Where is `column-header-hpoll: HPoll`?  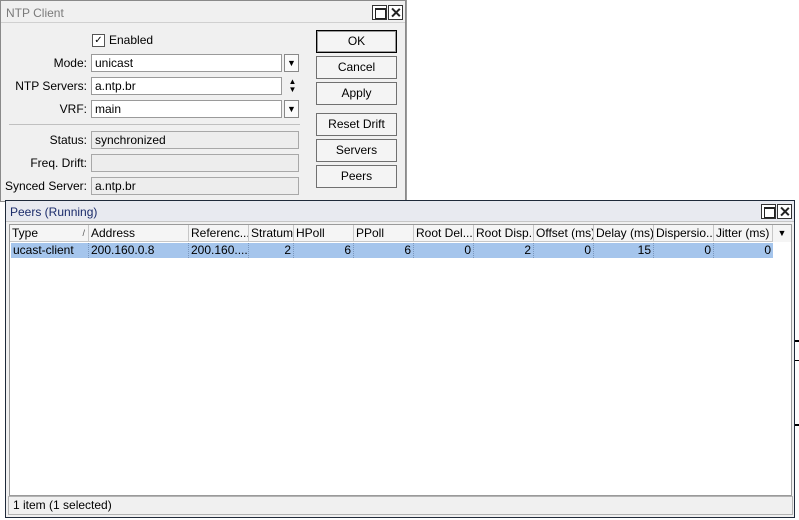 column-header-hpoll: HPoll is located at coordinates (324, 233).